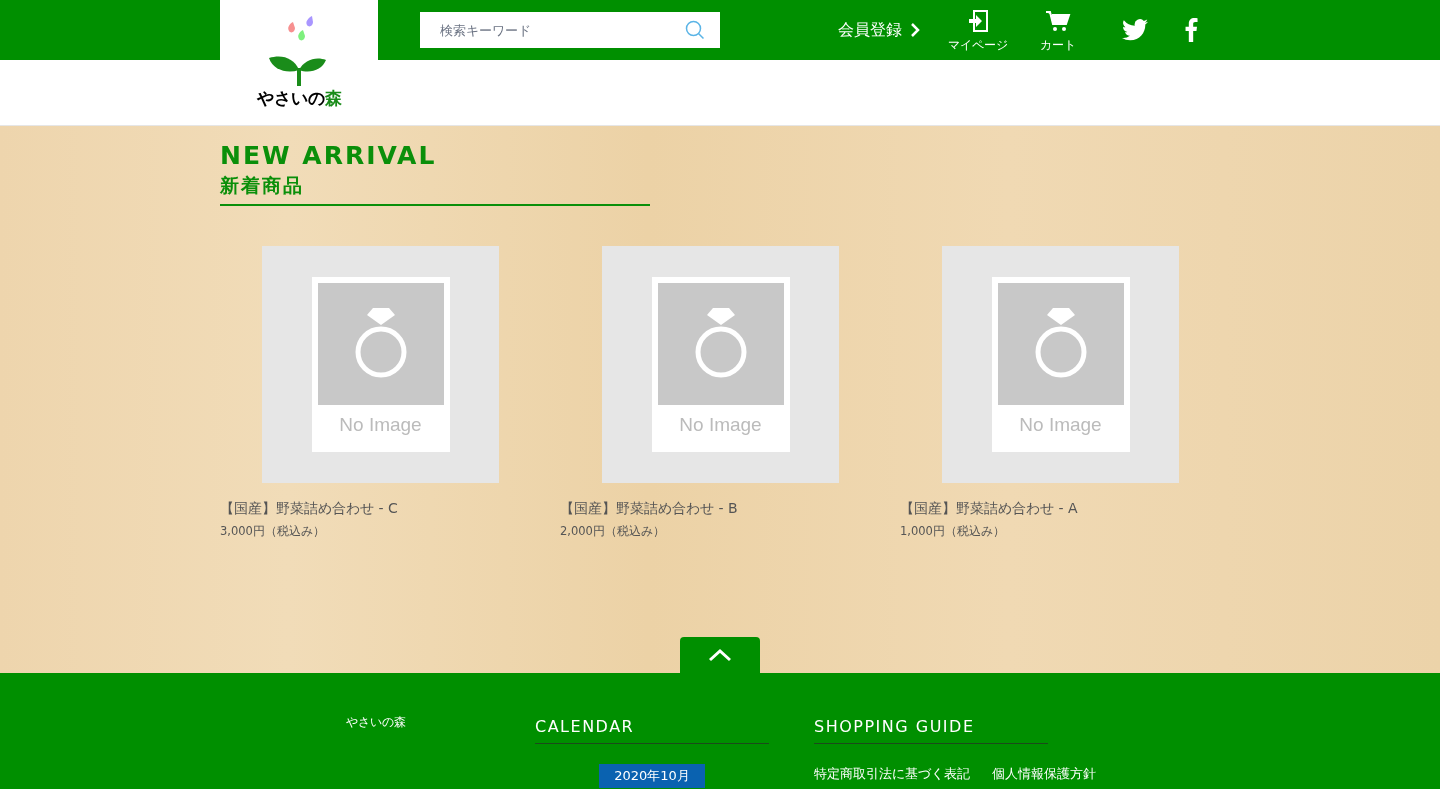 The width and height of the screenshot is (1440, 789). Describe the element at coordinates (299, 98) in the screenshot. I see `logo-text: やさいの森` at that location.